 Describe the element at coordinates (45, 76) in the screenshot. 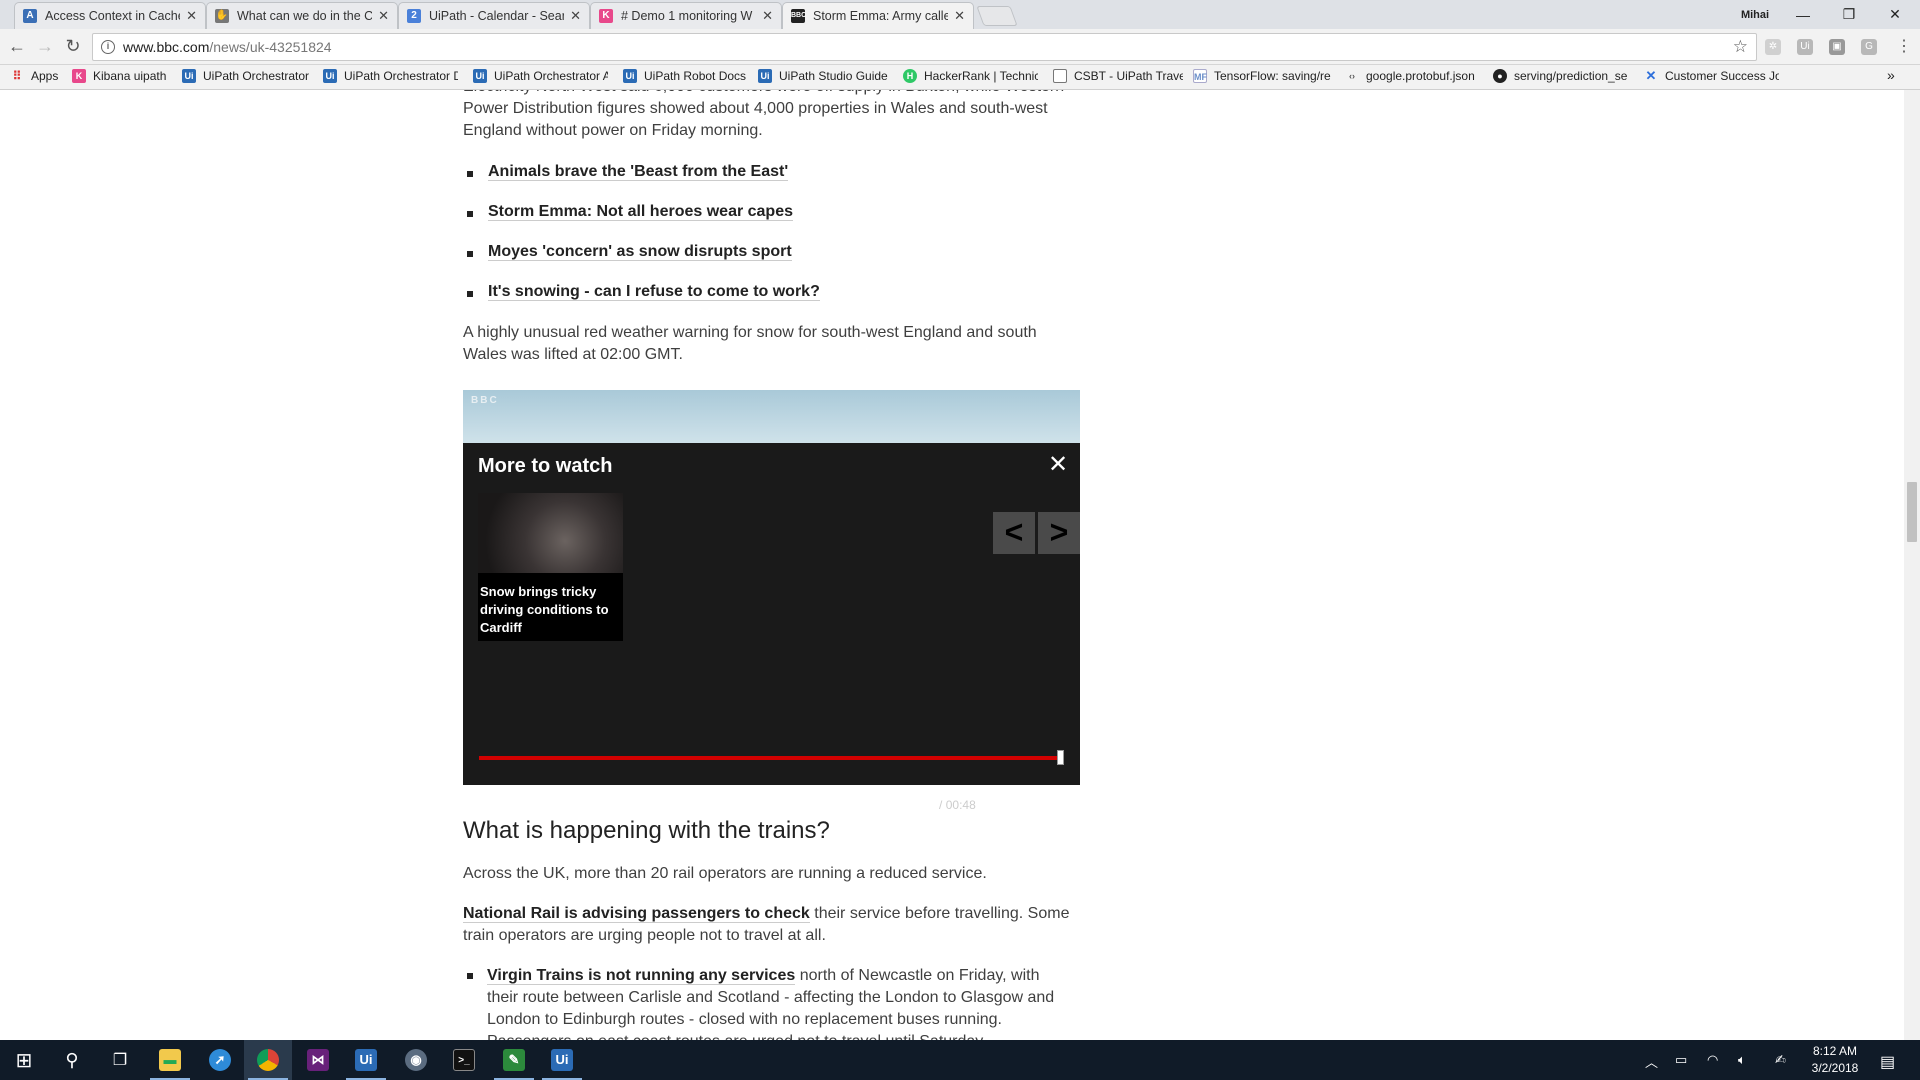

I see `bookmark-label: Apps` at that location.